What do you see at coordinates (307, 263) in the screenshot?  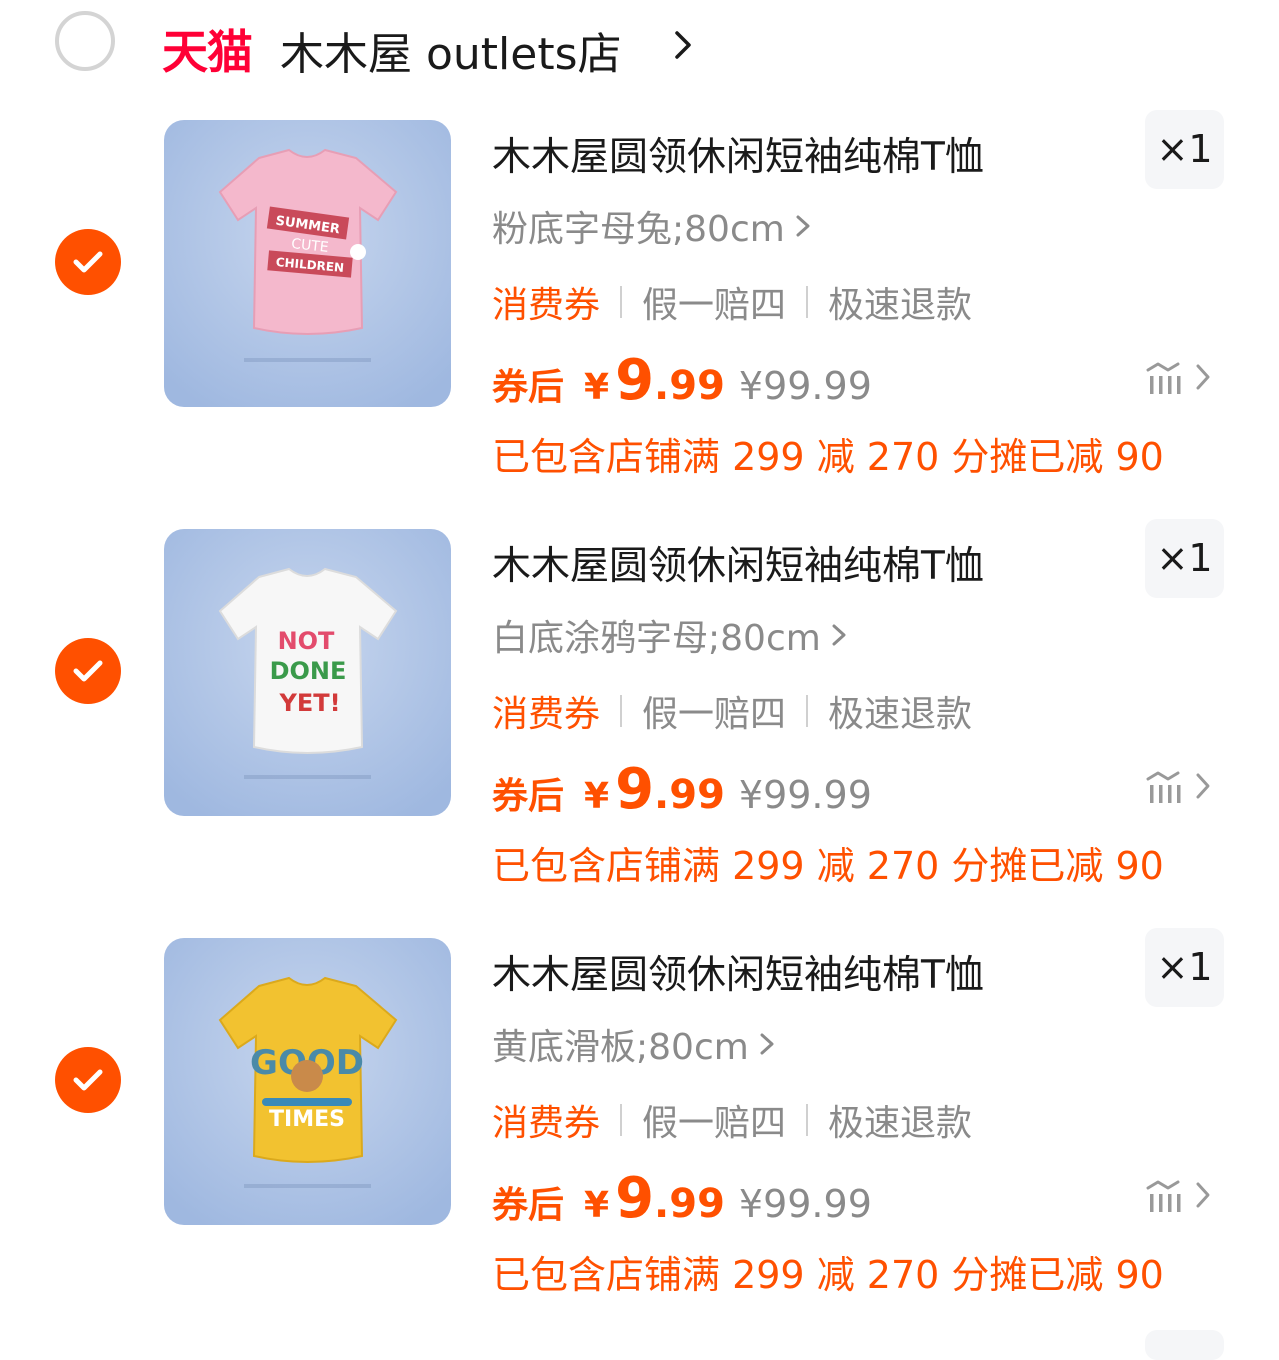 I see `product-image: SUMMER CUTE CHILDREN` at bounding box center [307, 263].